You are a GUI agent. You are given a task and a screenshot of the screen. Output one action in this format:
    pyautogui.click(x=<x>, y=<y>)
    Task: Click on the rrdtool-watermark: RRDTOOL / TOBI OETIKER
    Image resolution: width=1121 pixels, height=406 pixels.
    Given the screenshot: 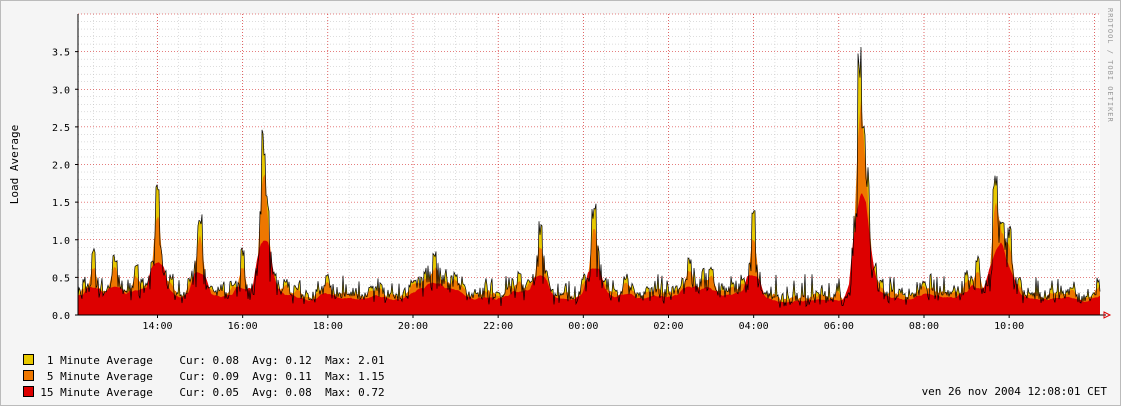 What is the action you would take?
    pyautogui.click(x=1110, y=65)
    